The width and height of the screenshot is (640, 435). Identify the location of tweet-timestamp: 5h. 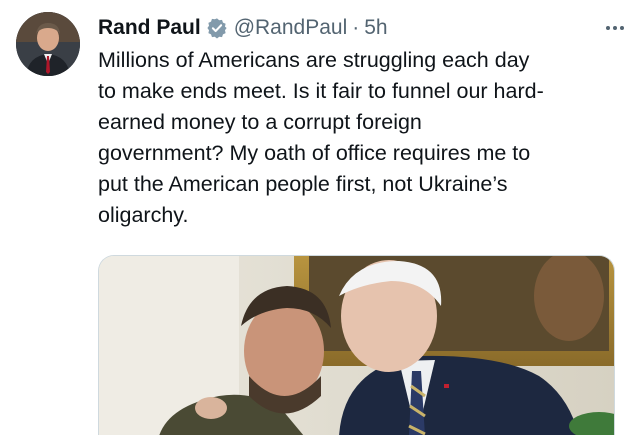
(375, 28).